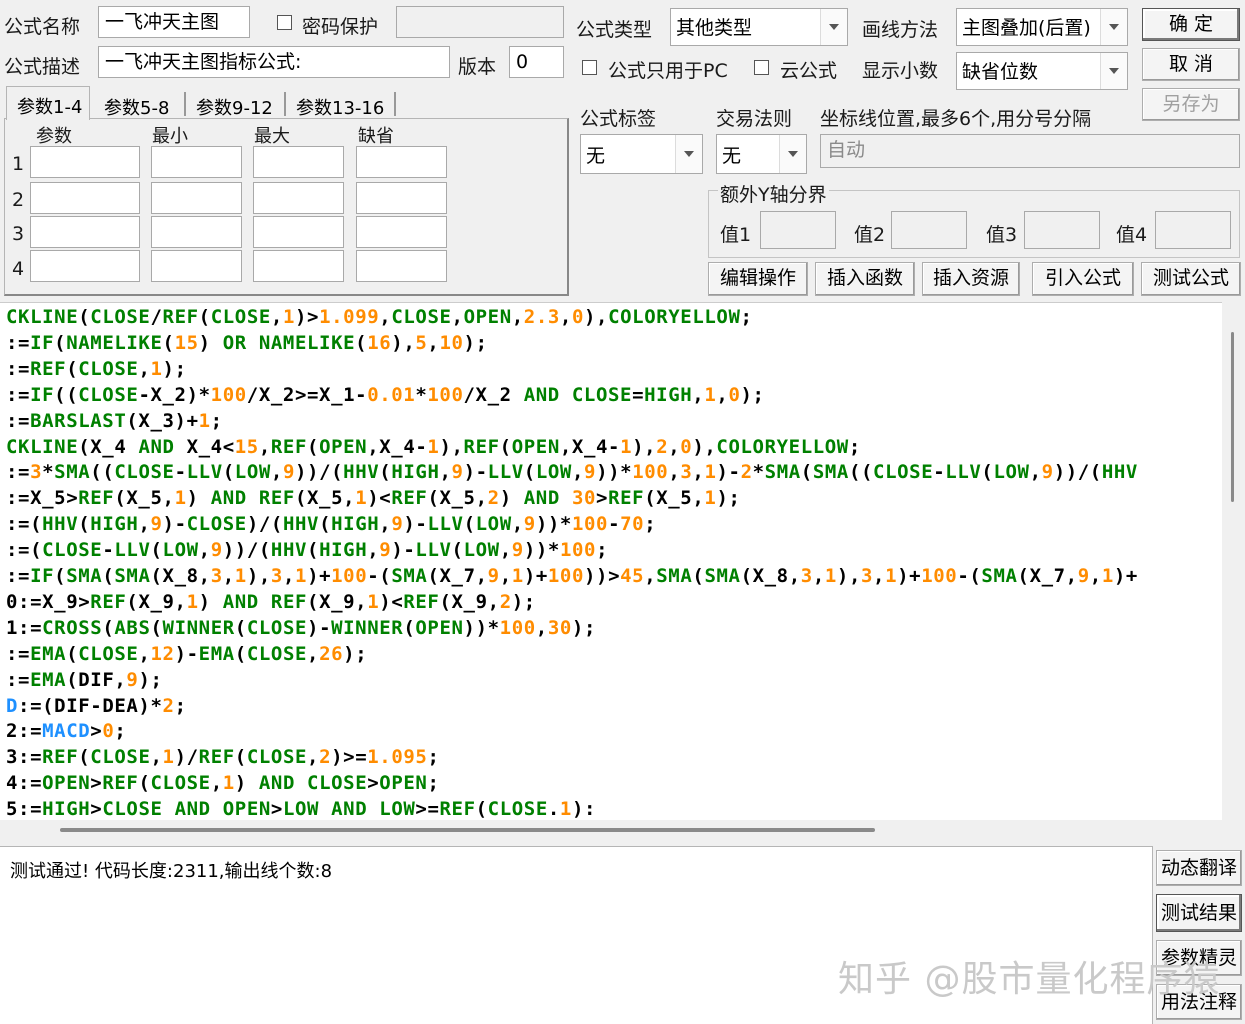 Image resolution: width=1245 pixels, height=1024 pixels. Describe the element at coordinates (274, 62) in the screenshot. I see `formula-desc-input: 一飞冲天主图指标公式:` at that location.